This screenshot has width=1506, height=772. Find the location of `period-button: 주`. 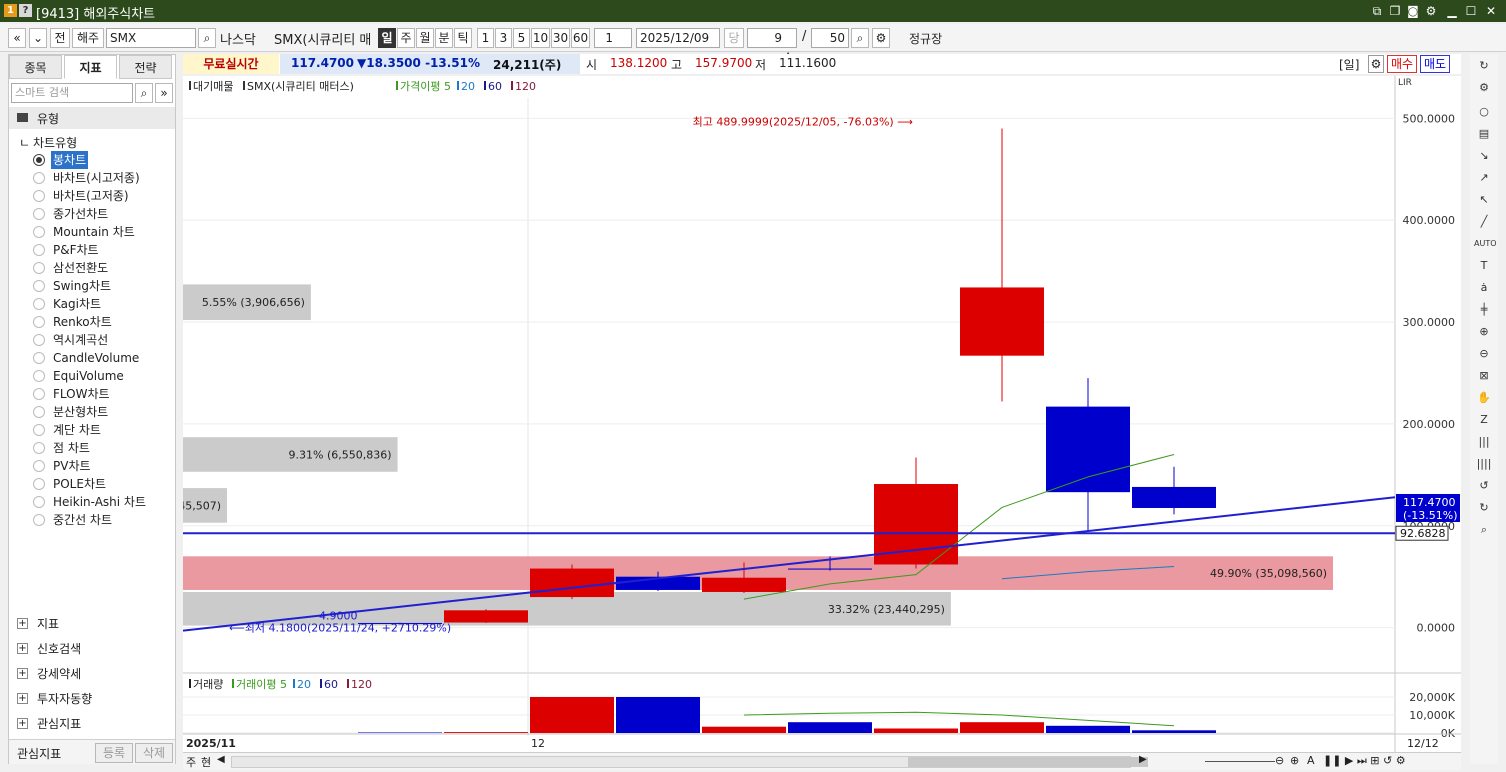

period-button: 주 is located at coordinates (406, 38).